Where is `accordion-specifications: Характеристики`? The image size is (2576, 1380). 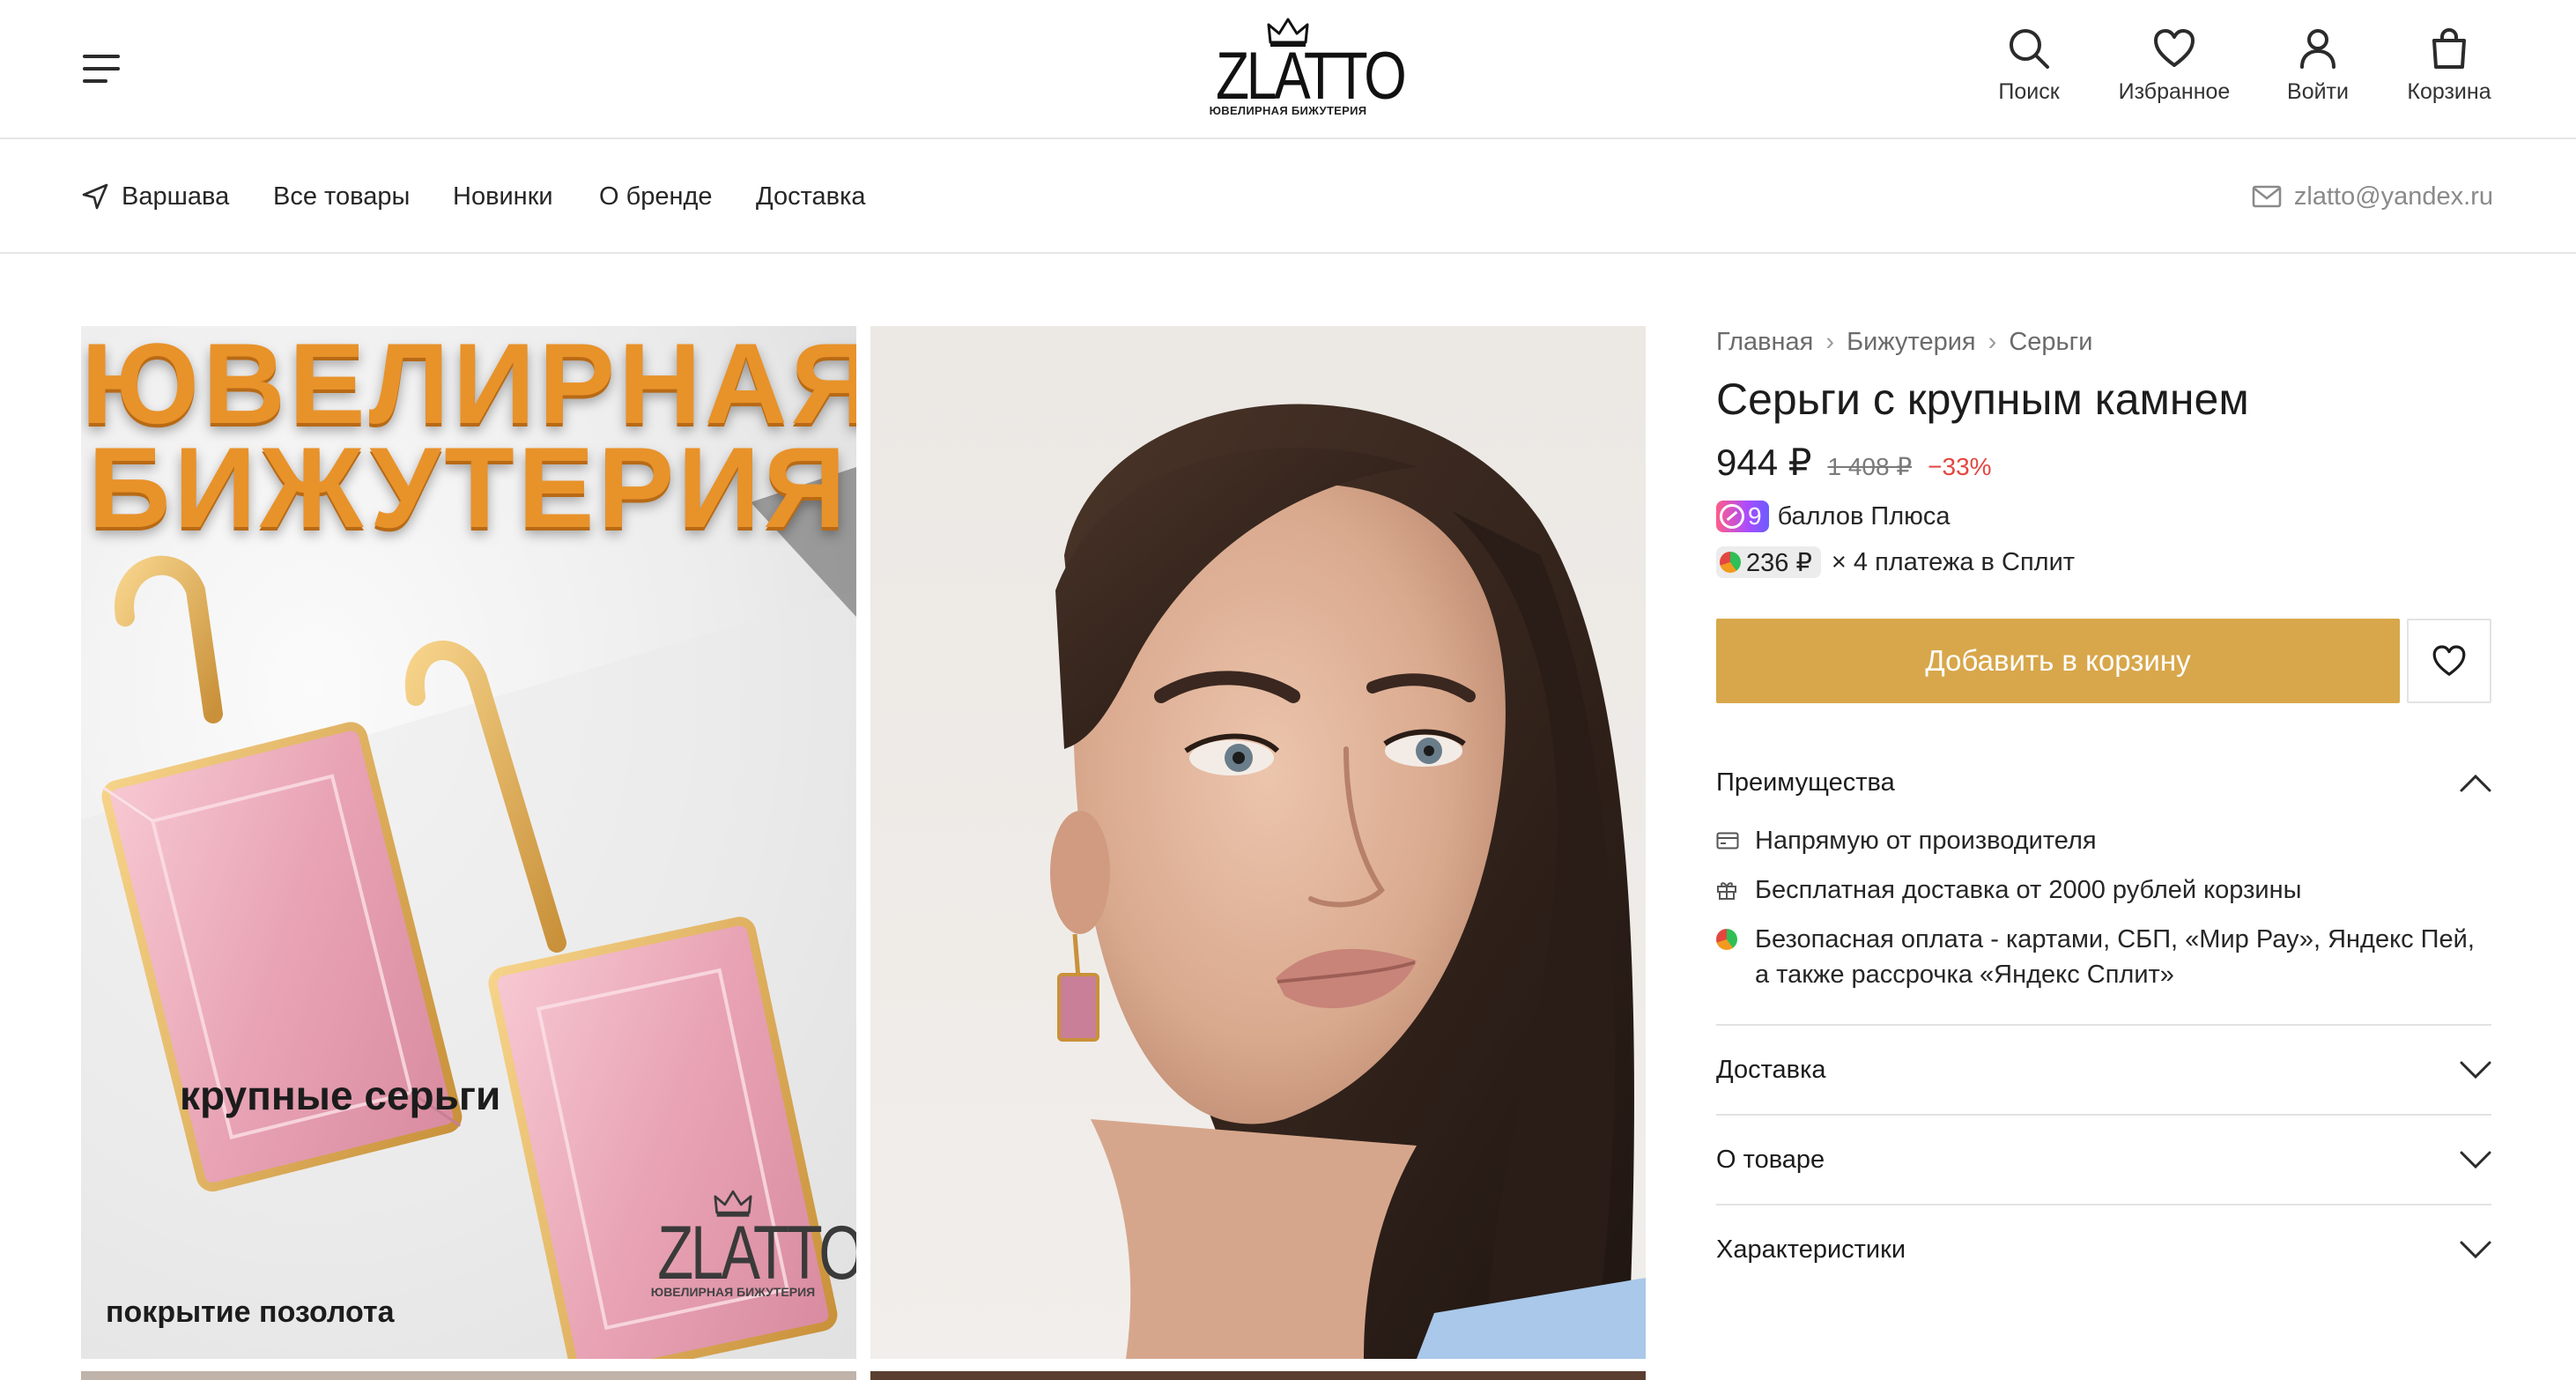
accordion-specifications: Характеристики is located at coordinates (2103, 1250).